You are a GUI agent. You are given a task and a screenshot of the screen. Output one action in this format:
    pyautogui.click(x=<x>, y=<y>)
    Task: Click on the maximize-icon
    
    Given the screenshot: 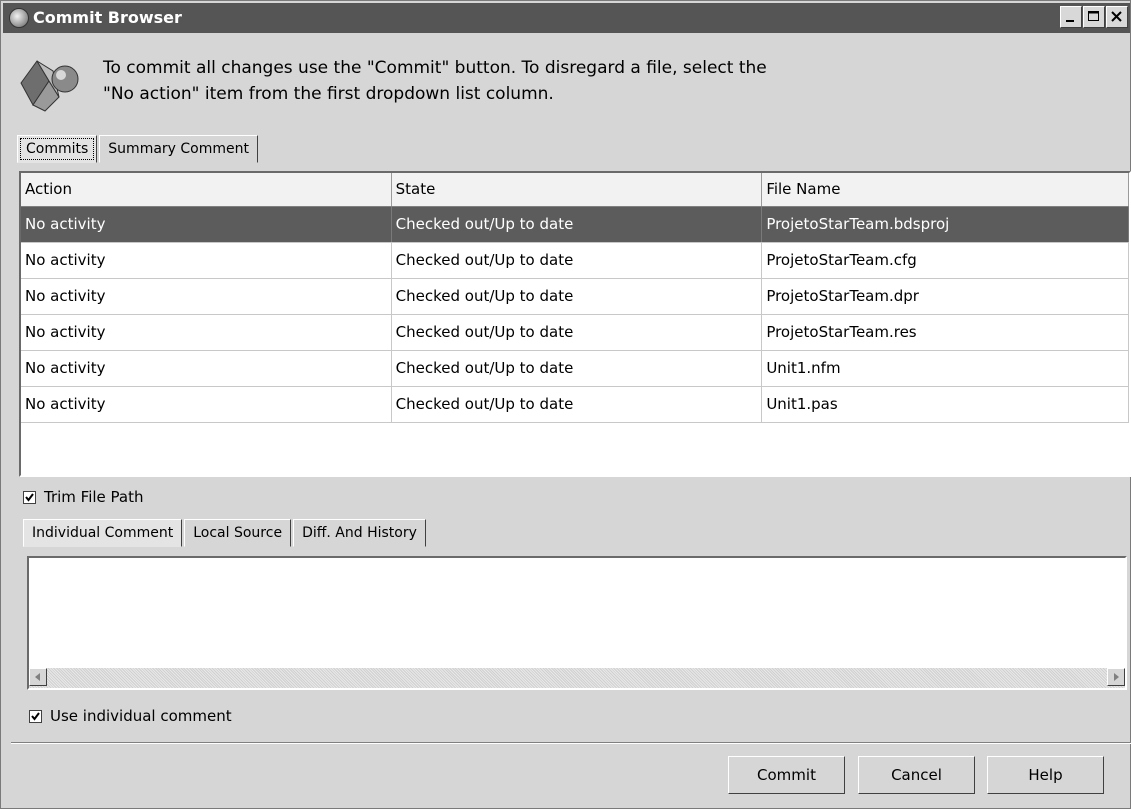 What is the action you would take?
    pyautogui.click(x=1093, y=16)
    